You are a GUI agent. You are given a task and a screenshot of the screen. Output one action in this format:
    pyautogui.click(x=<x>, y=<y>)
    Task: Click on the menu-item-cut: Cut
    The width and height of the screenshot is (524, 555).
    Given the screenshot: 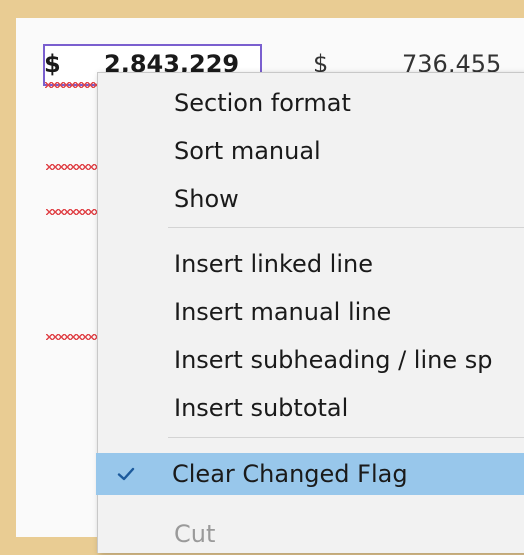 What is the action you would take?
    pyautogui.click(x=311, y=534)
    